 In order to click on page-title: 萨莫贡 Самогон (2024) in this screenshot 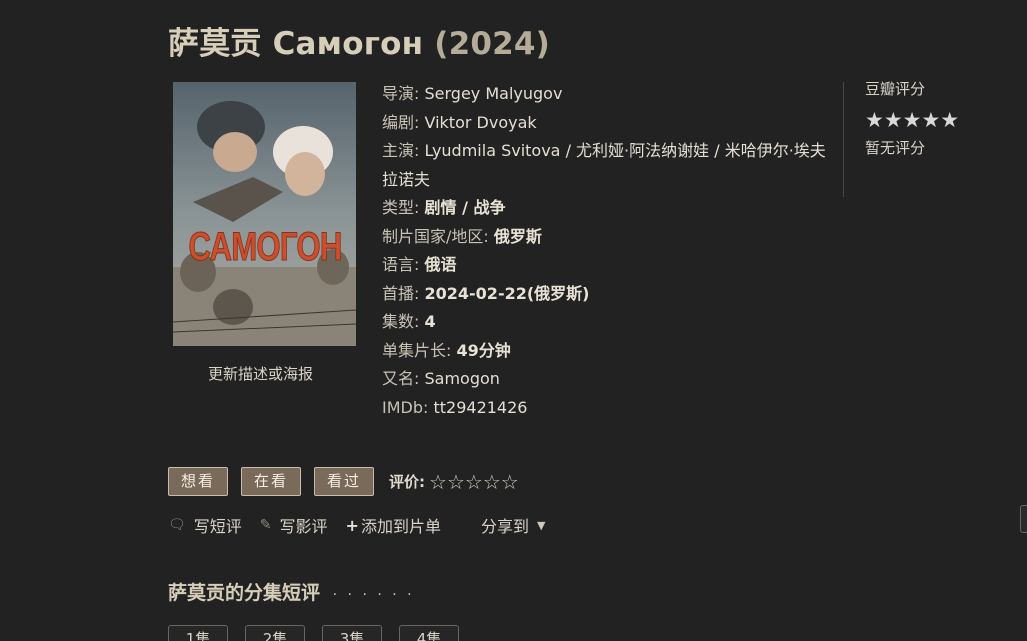, I will do `click(359, 40)`.